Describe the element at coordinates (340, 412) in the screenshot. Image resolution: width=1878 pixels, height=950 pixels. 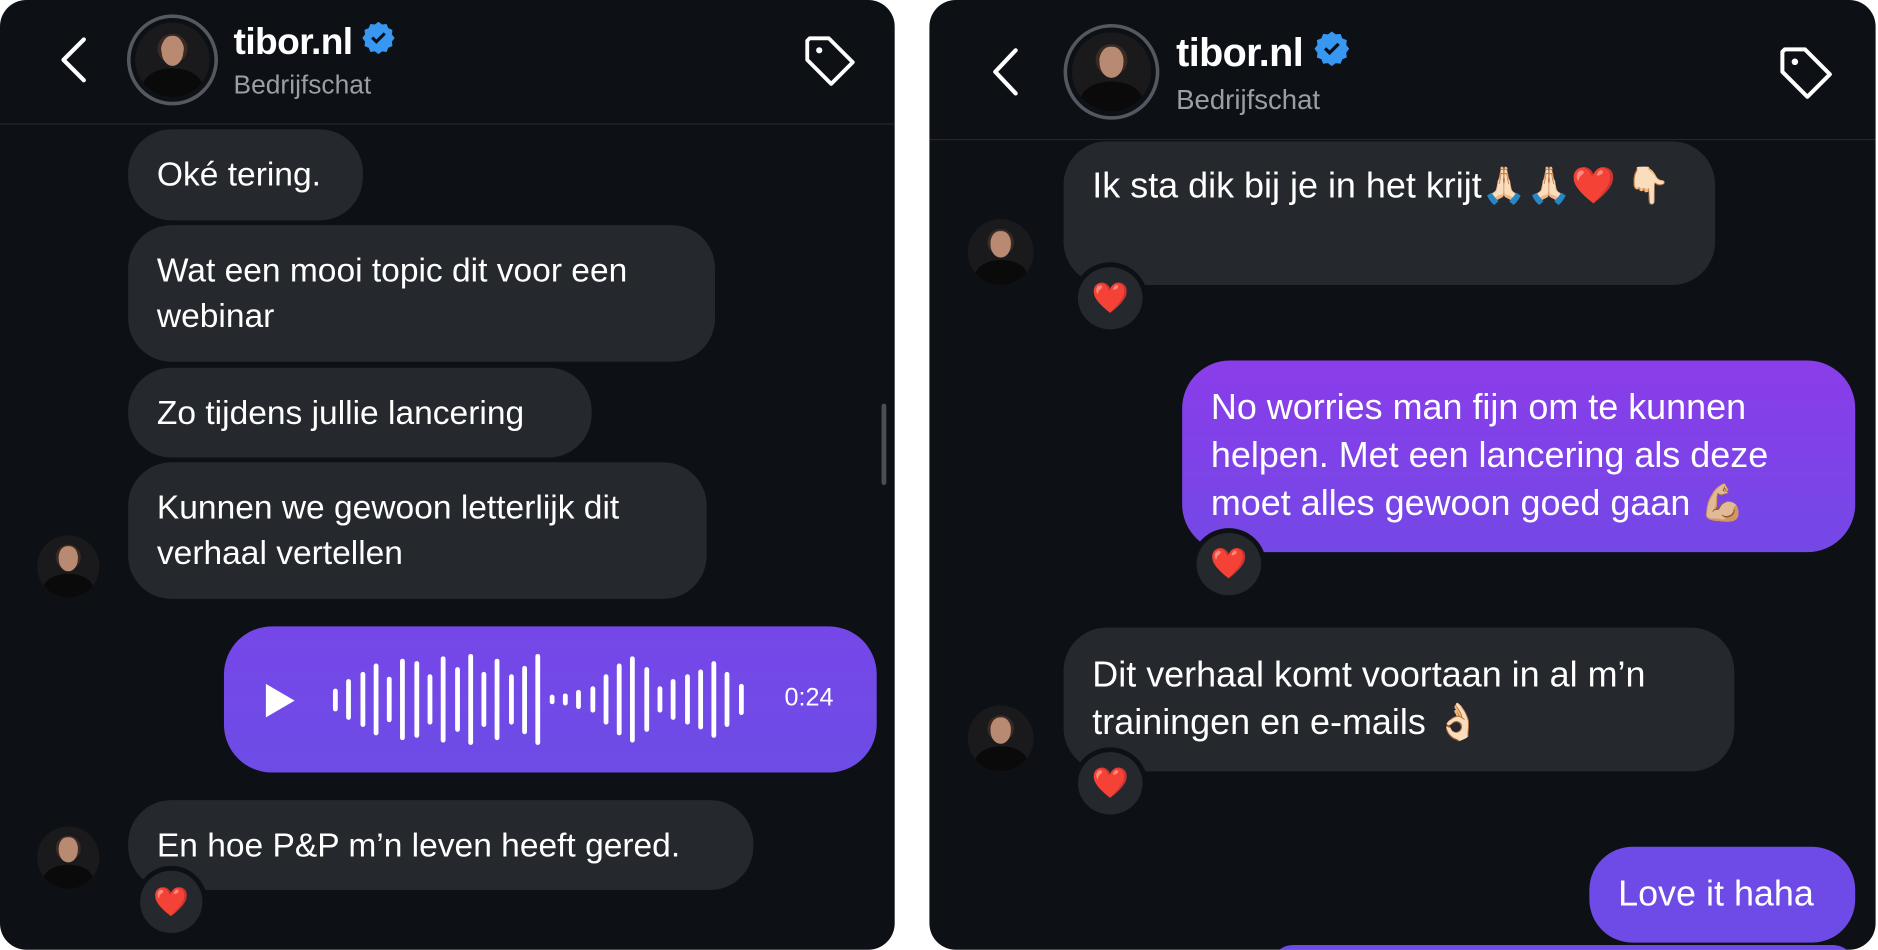
I see `message-text: Zo tijdens jullie lancering` at that location.